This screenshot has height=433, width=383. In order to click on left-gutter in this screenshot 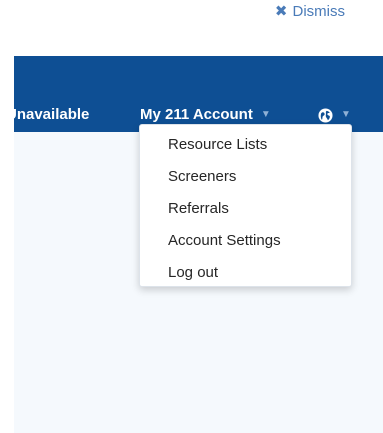, I will do `click(7, 216)`.